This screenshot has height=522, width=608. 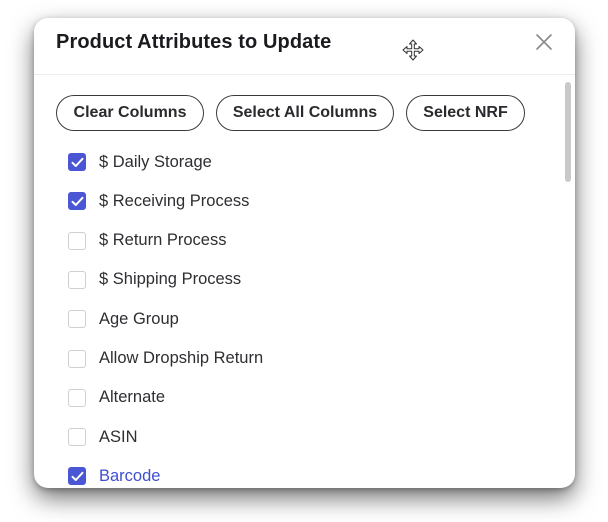 I want to click on attribute-item: Alternate, so click(x=116, y=398).